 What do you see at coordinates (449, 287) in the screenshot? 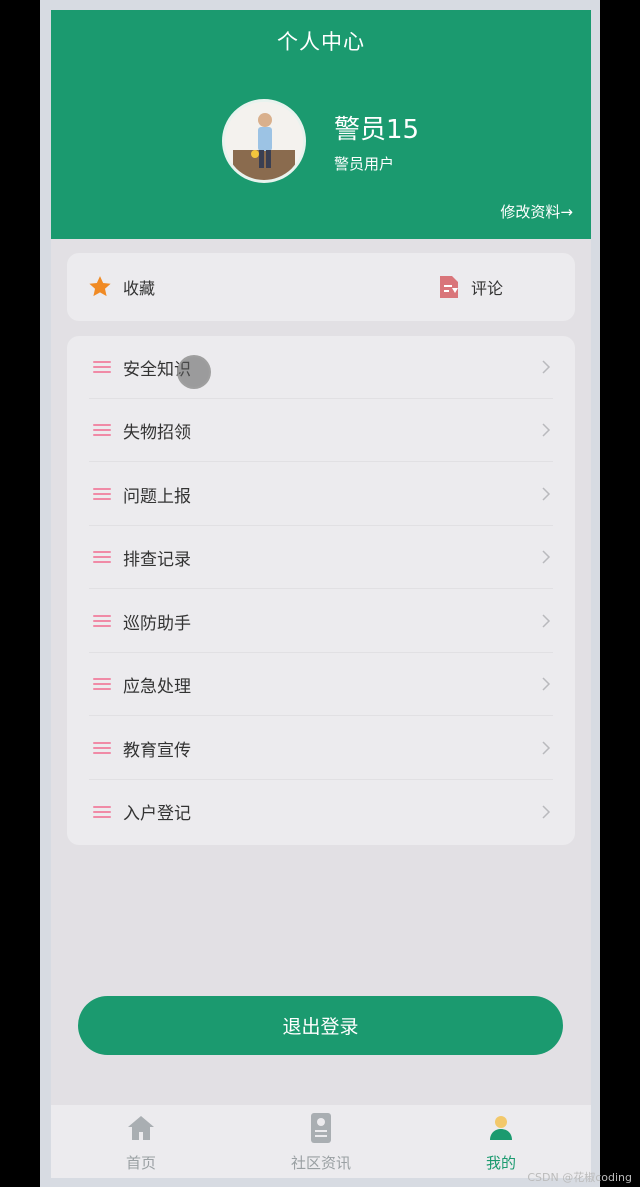
I see `document-edit-icon` at bounding box center [449, 287].